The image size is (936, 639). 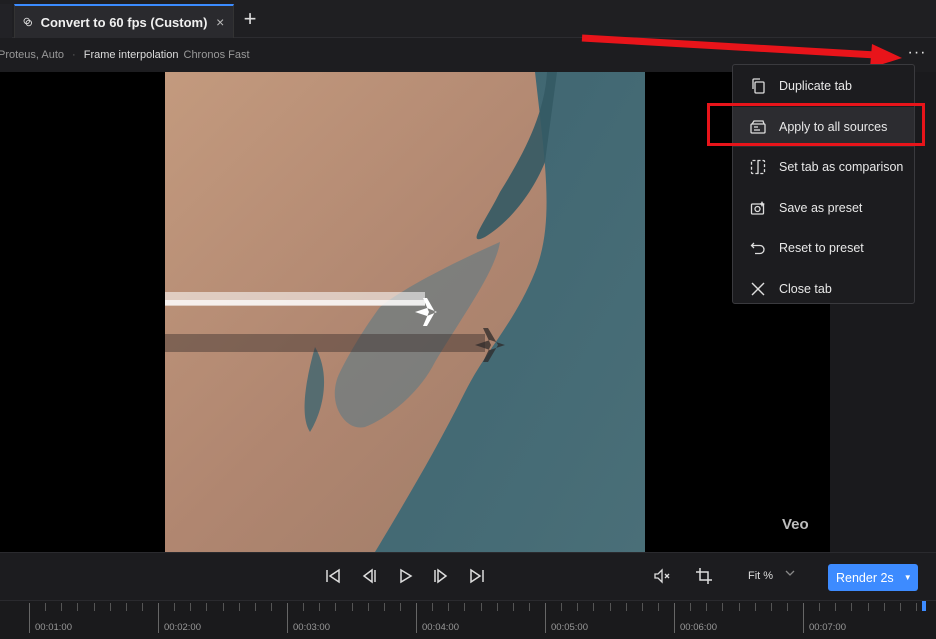 I want to click on timeline-label: 00:04:00, so click(x=440, y=627).